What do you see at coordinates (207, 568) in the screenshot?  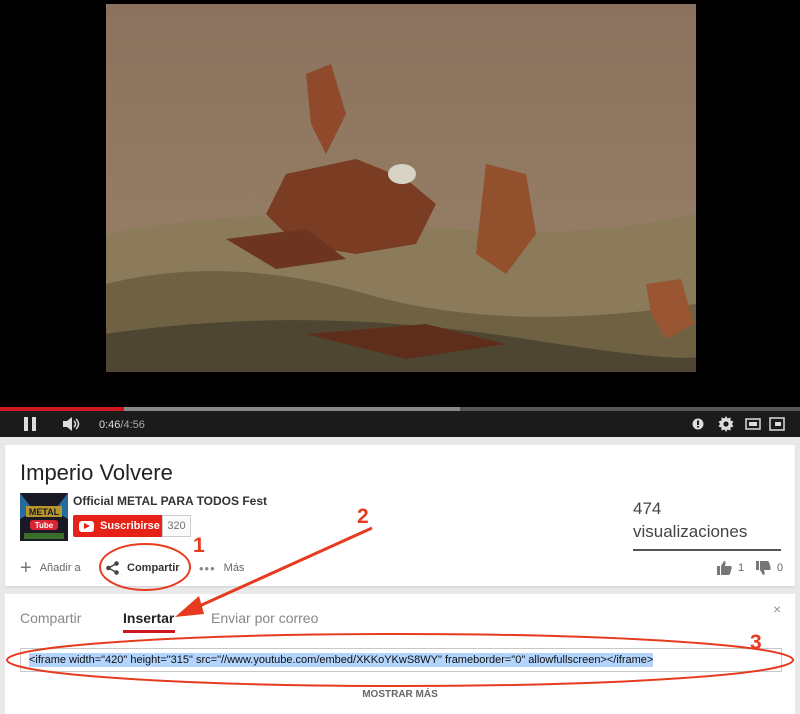 I see `more-dots-icon: •••` at bounding box center [207, 568].